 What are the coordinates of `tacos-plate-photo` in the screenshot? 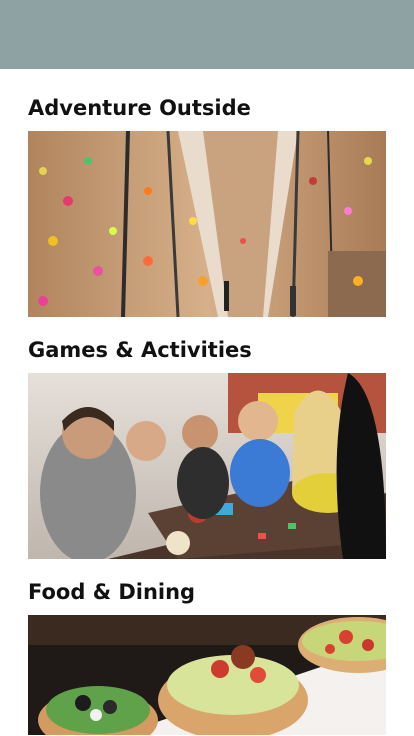 It's located at (207, 675).